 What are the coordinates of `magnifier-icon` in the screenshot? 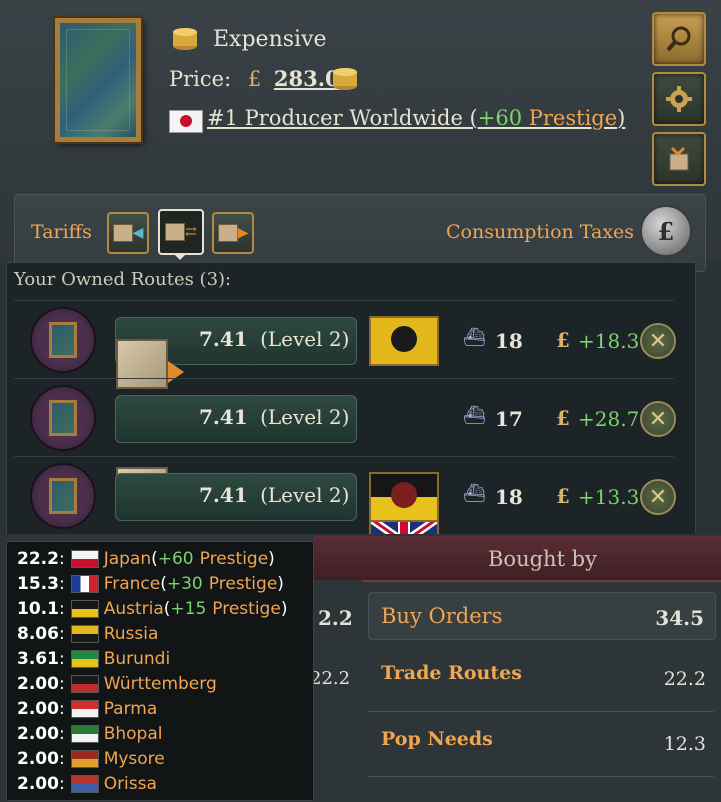 It's located at (678, 39).